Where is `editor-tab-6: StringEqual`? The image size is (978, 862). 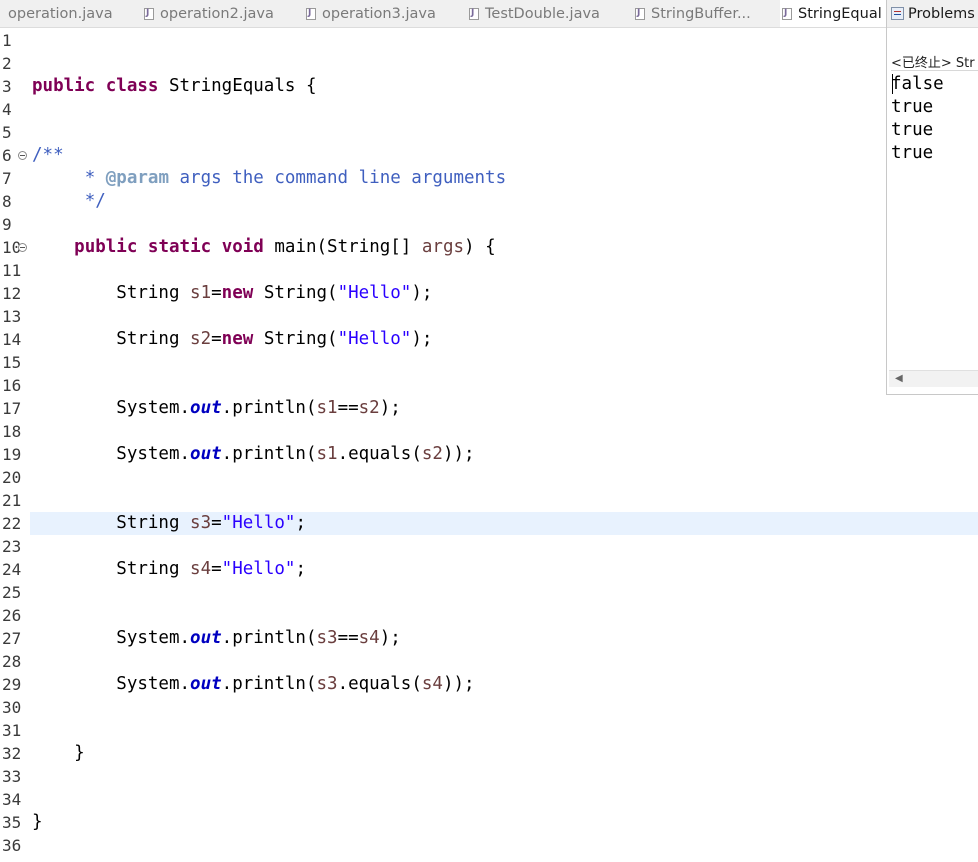
editor-tab-6: StringEqual is located at coordinates (833, 13).